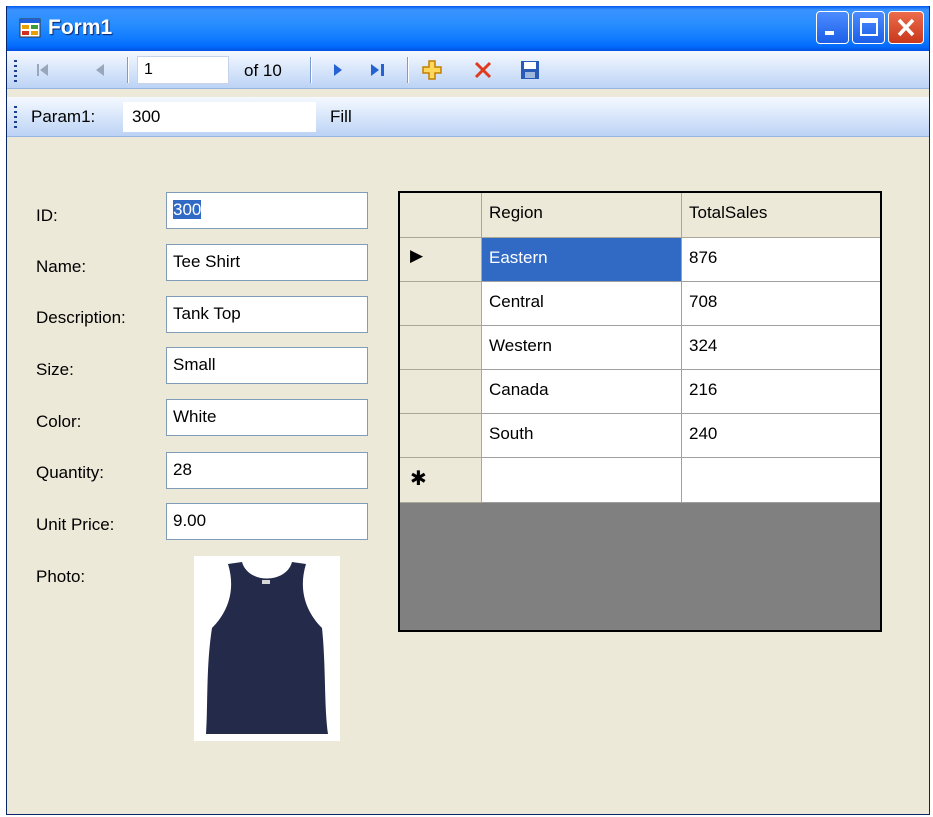  What do you see at coordinates (468, 70) in the screenshot?
I see `binding-navigator-toolbar: 1 of 10` at bounding box center [468, 70].